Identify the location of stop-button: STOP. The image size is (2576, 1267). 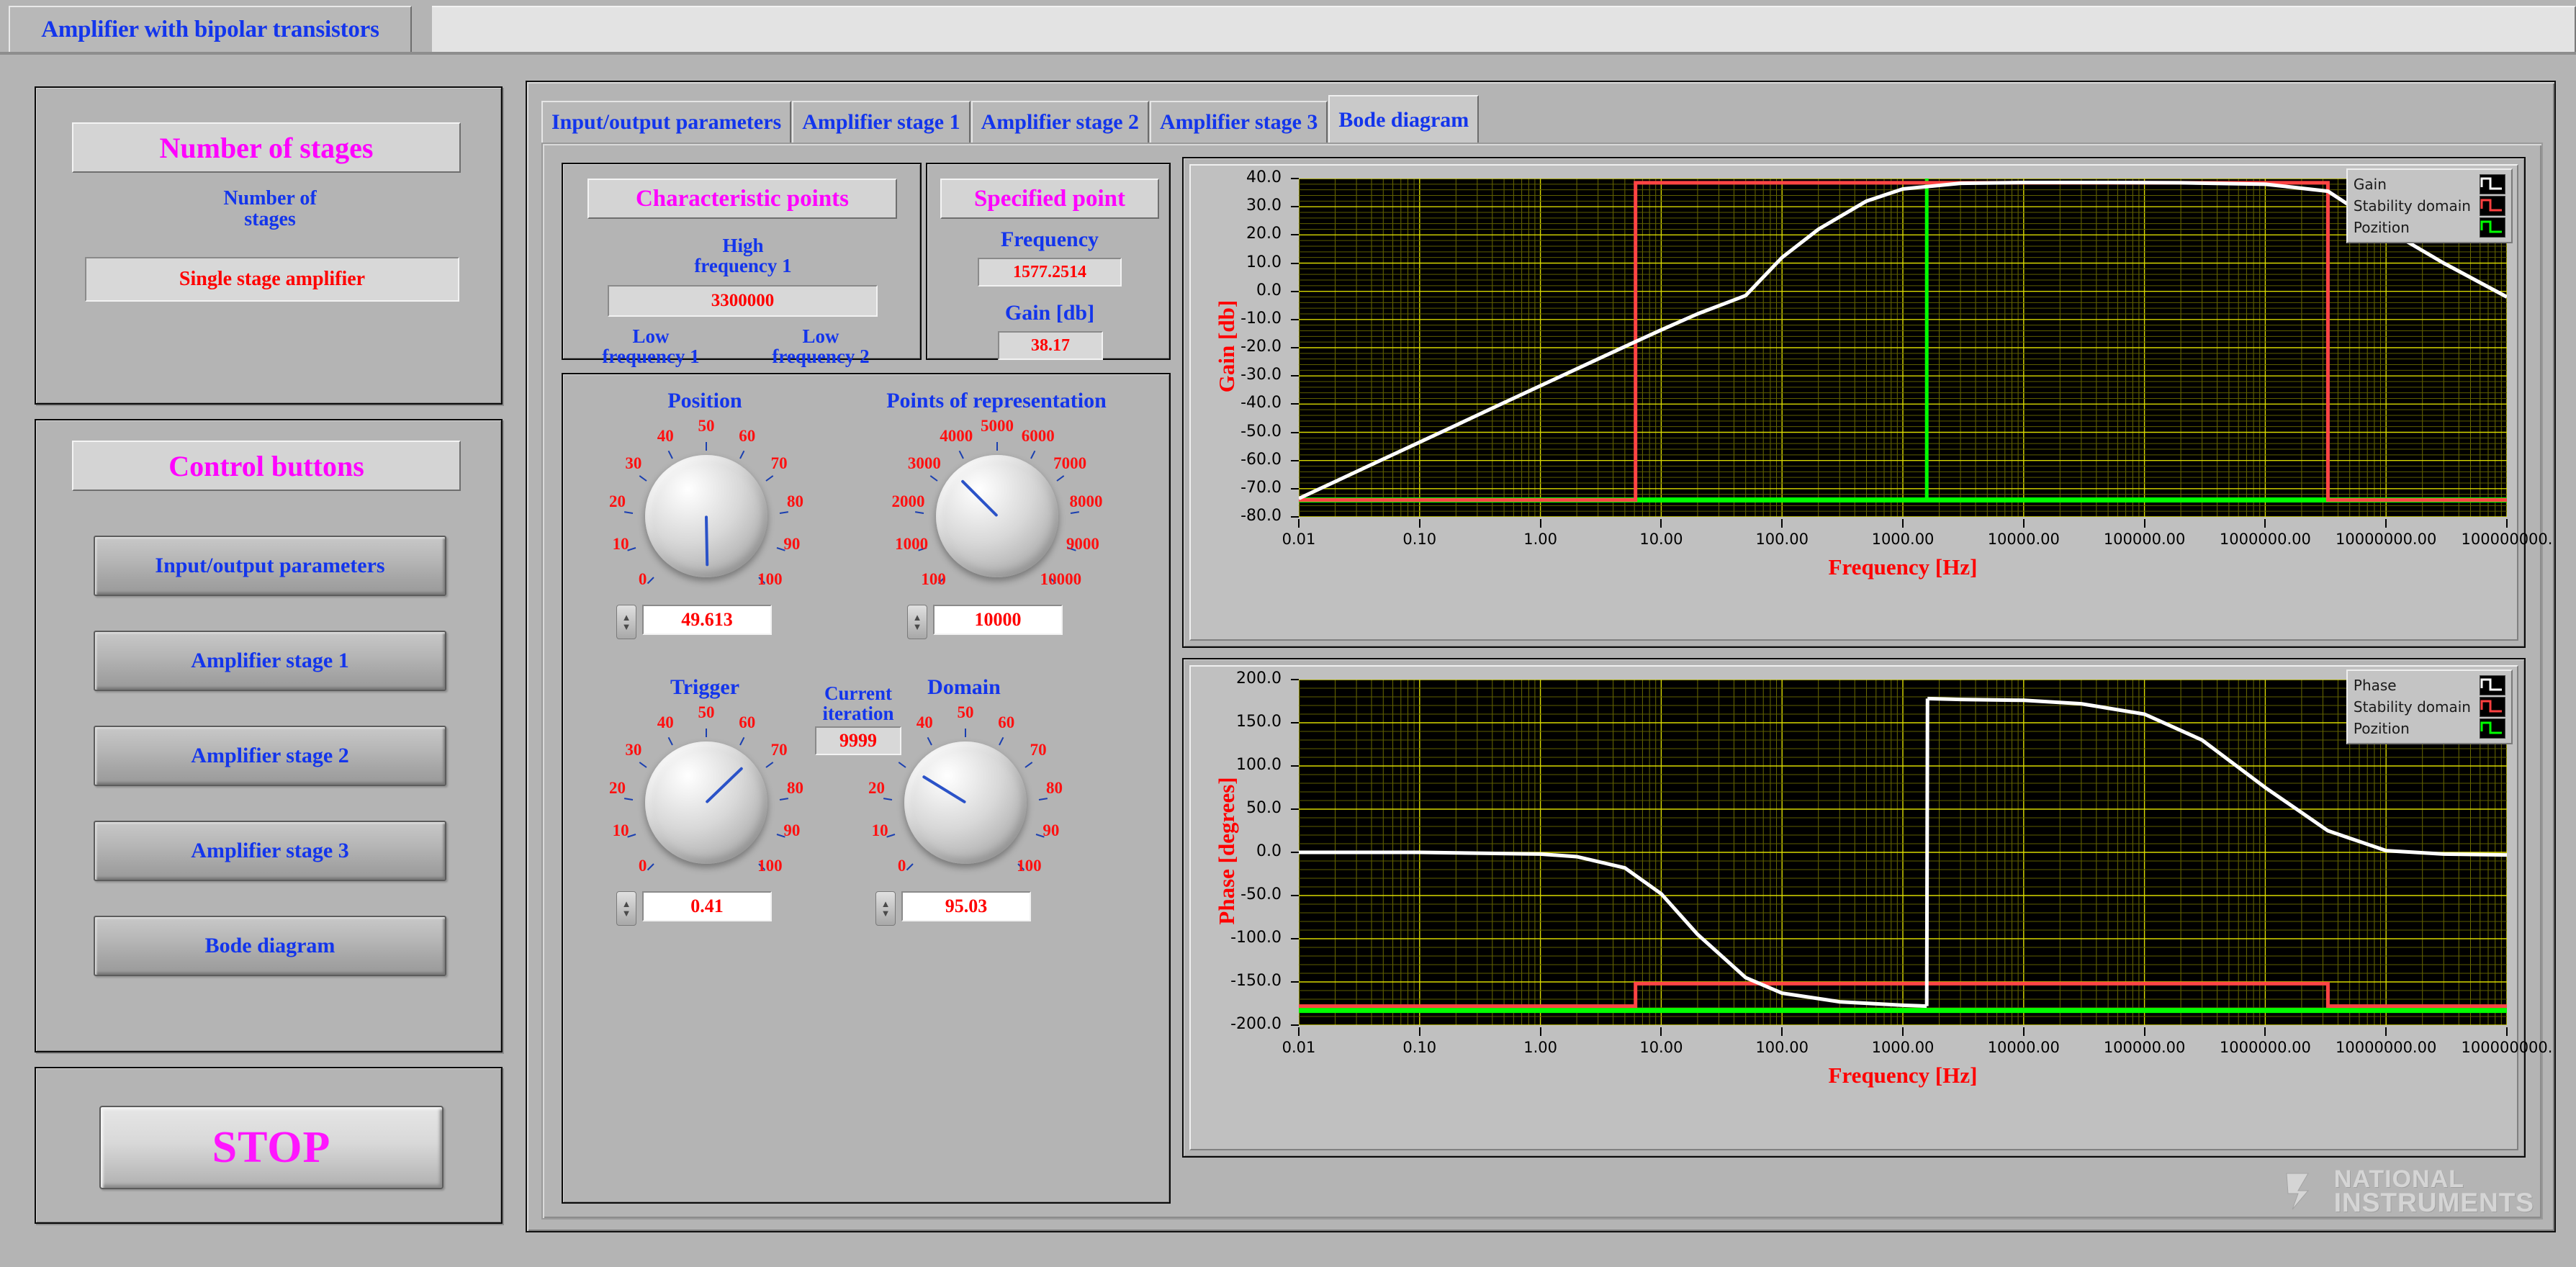
(271, 1147).